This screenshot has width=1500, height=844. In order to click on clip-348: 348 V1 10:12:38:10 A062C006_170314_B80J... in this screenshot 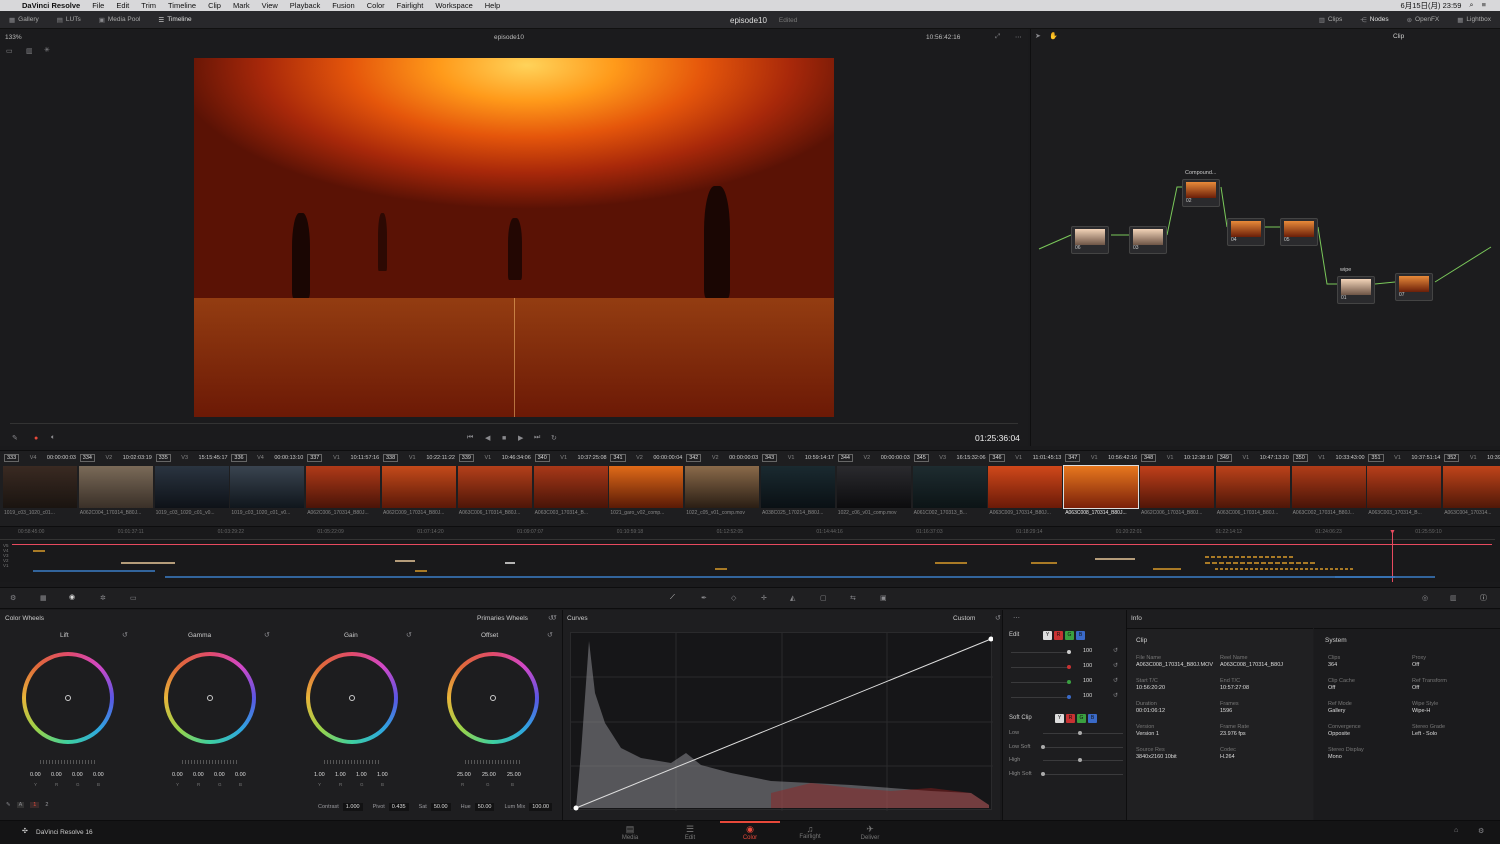, I will do `click(1177, 489)`.